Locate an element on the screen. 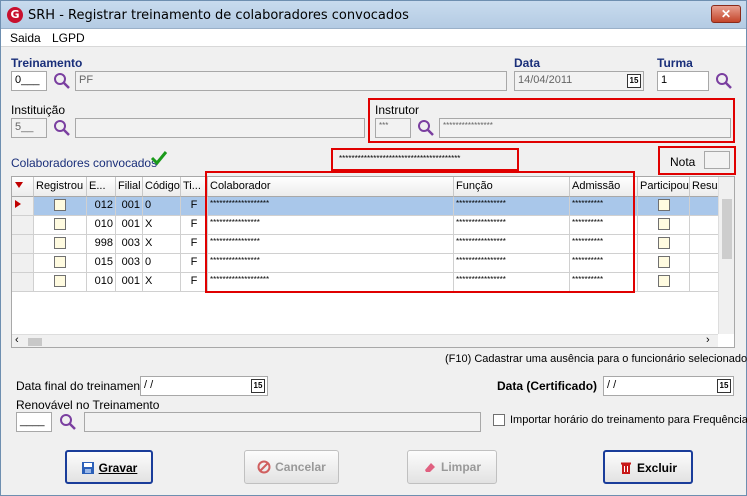 The image size is (747, 496). excluir-button: Excluir is located at coordinates (648, 467).